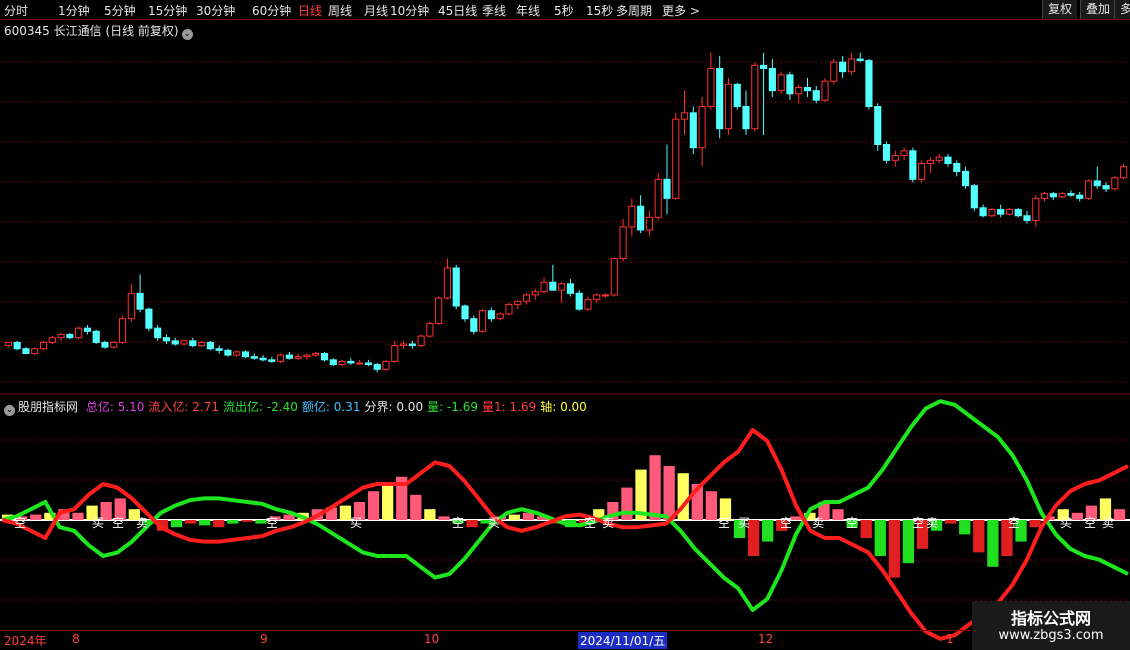  What do you see at coordinates (432, 639) in the screenshot?
I see `date-label-3: 10` at bounding box center [432, 639].